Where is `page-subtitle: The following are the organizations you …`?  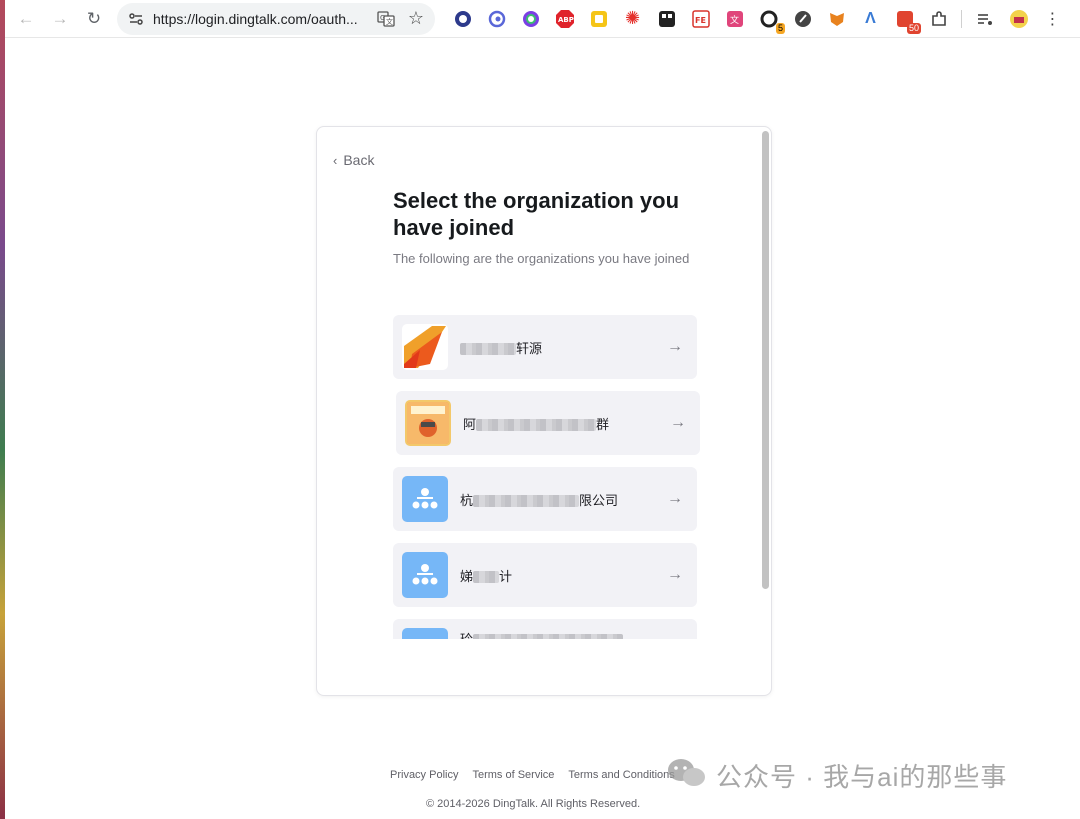 page-subtitle: The following are the organizations you … is located at coordinates (541, 258).